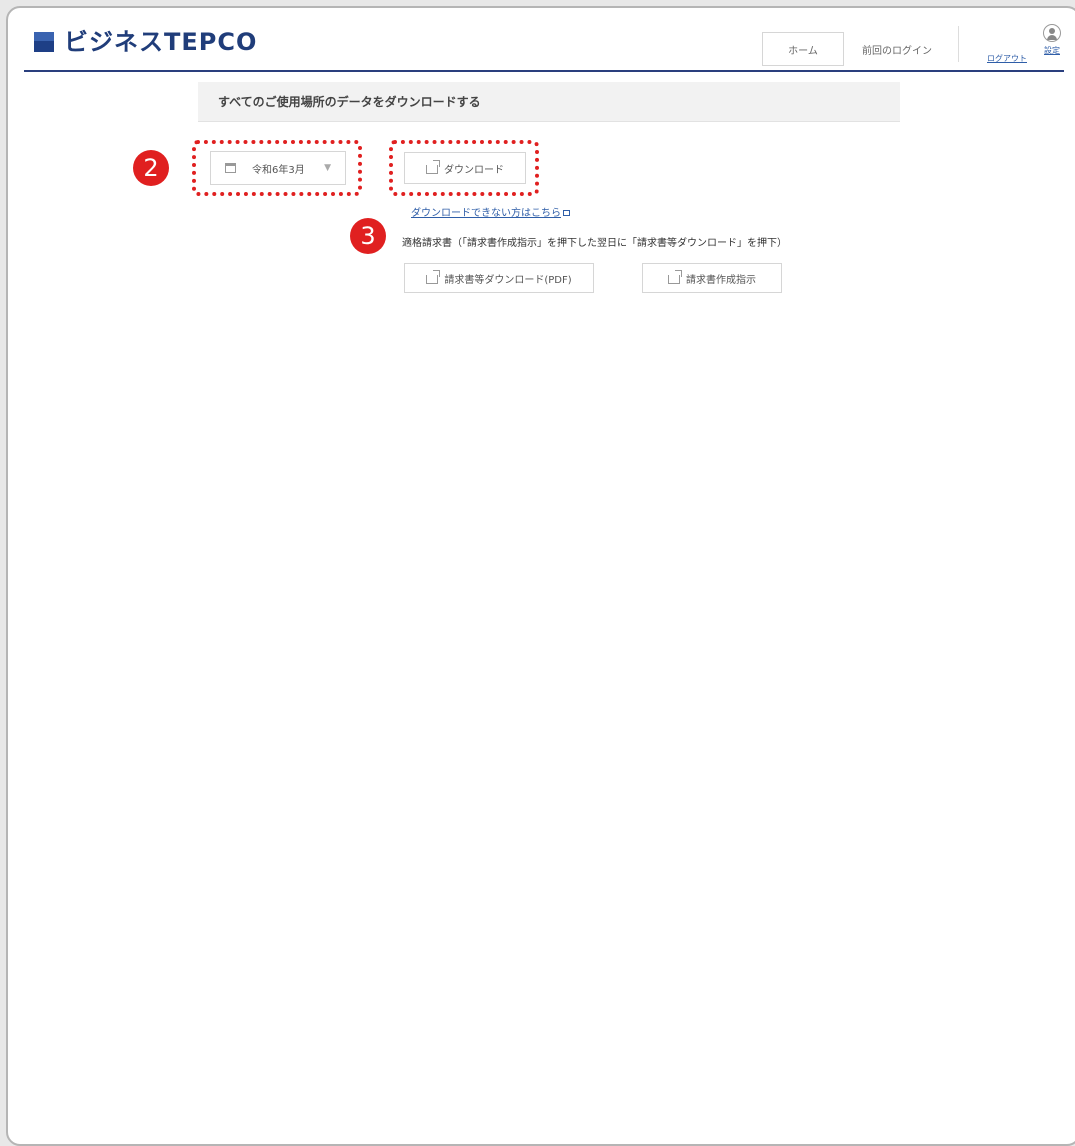  I want to click on month-value: 令和6年3月, so click(278, 170).